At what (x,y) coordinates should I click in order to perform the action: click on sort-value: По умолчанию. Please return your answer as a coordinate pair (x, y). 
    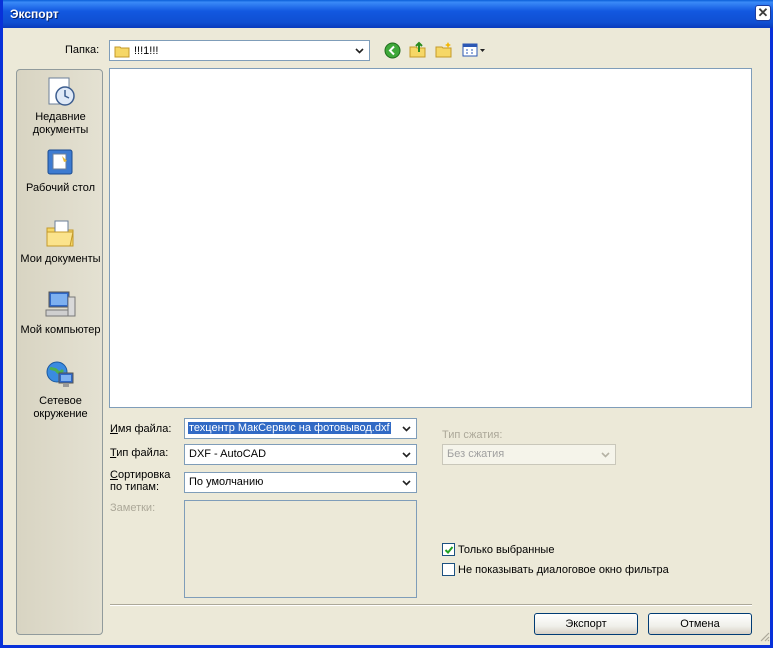
    Looking at the image, I should click on (226, 482).